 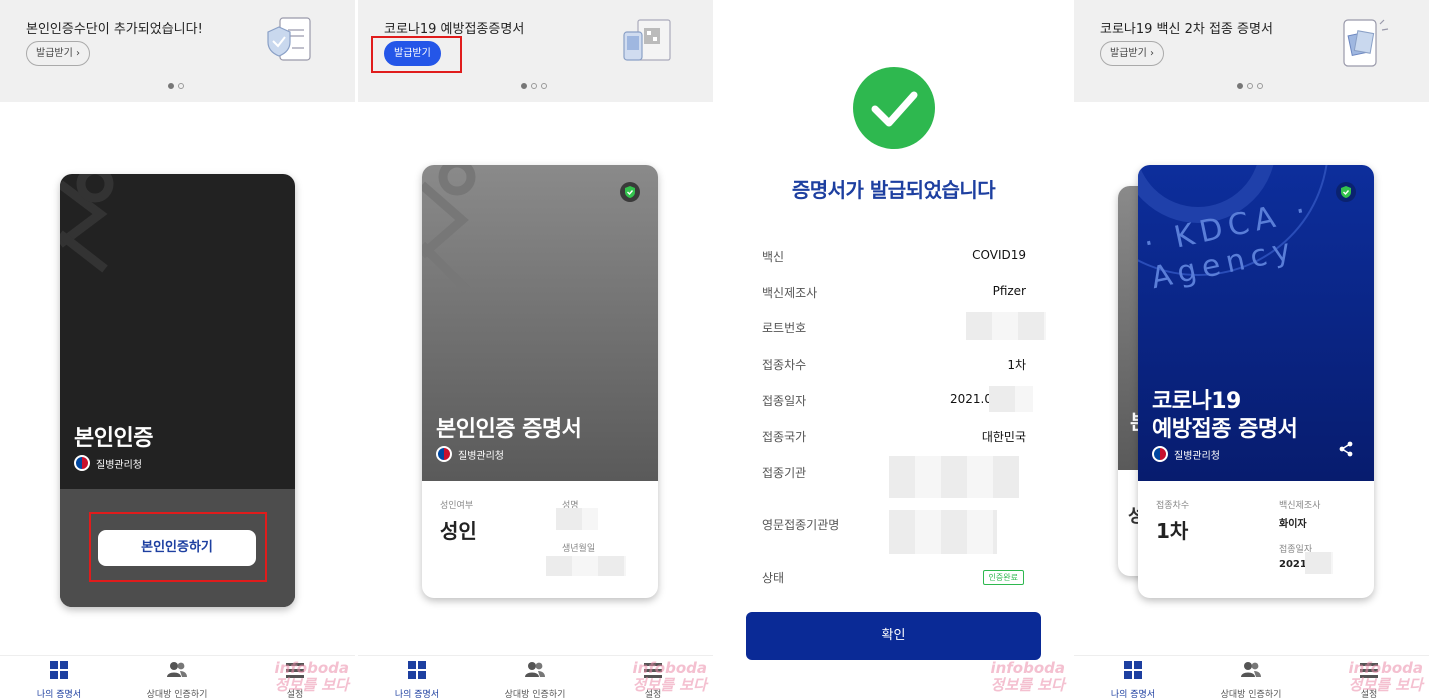 What do you see at coordinates (113, 438) in the screenshot?
I see `card-title: 본인인증` at bounding box center [113, 438].